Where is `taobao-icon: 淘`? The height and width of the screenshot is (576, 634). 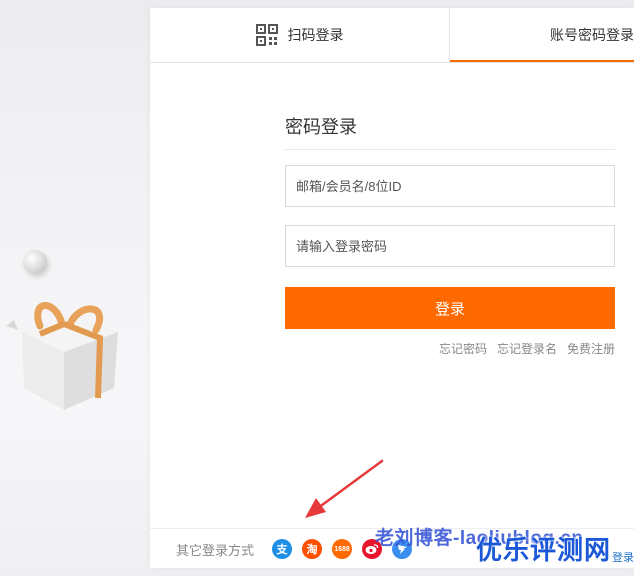 taobao-icon: 淘 is located at coordinates (312, 549).